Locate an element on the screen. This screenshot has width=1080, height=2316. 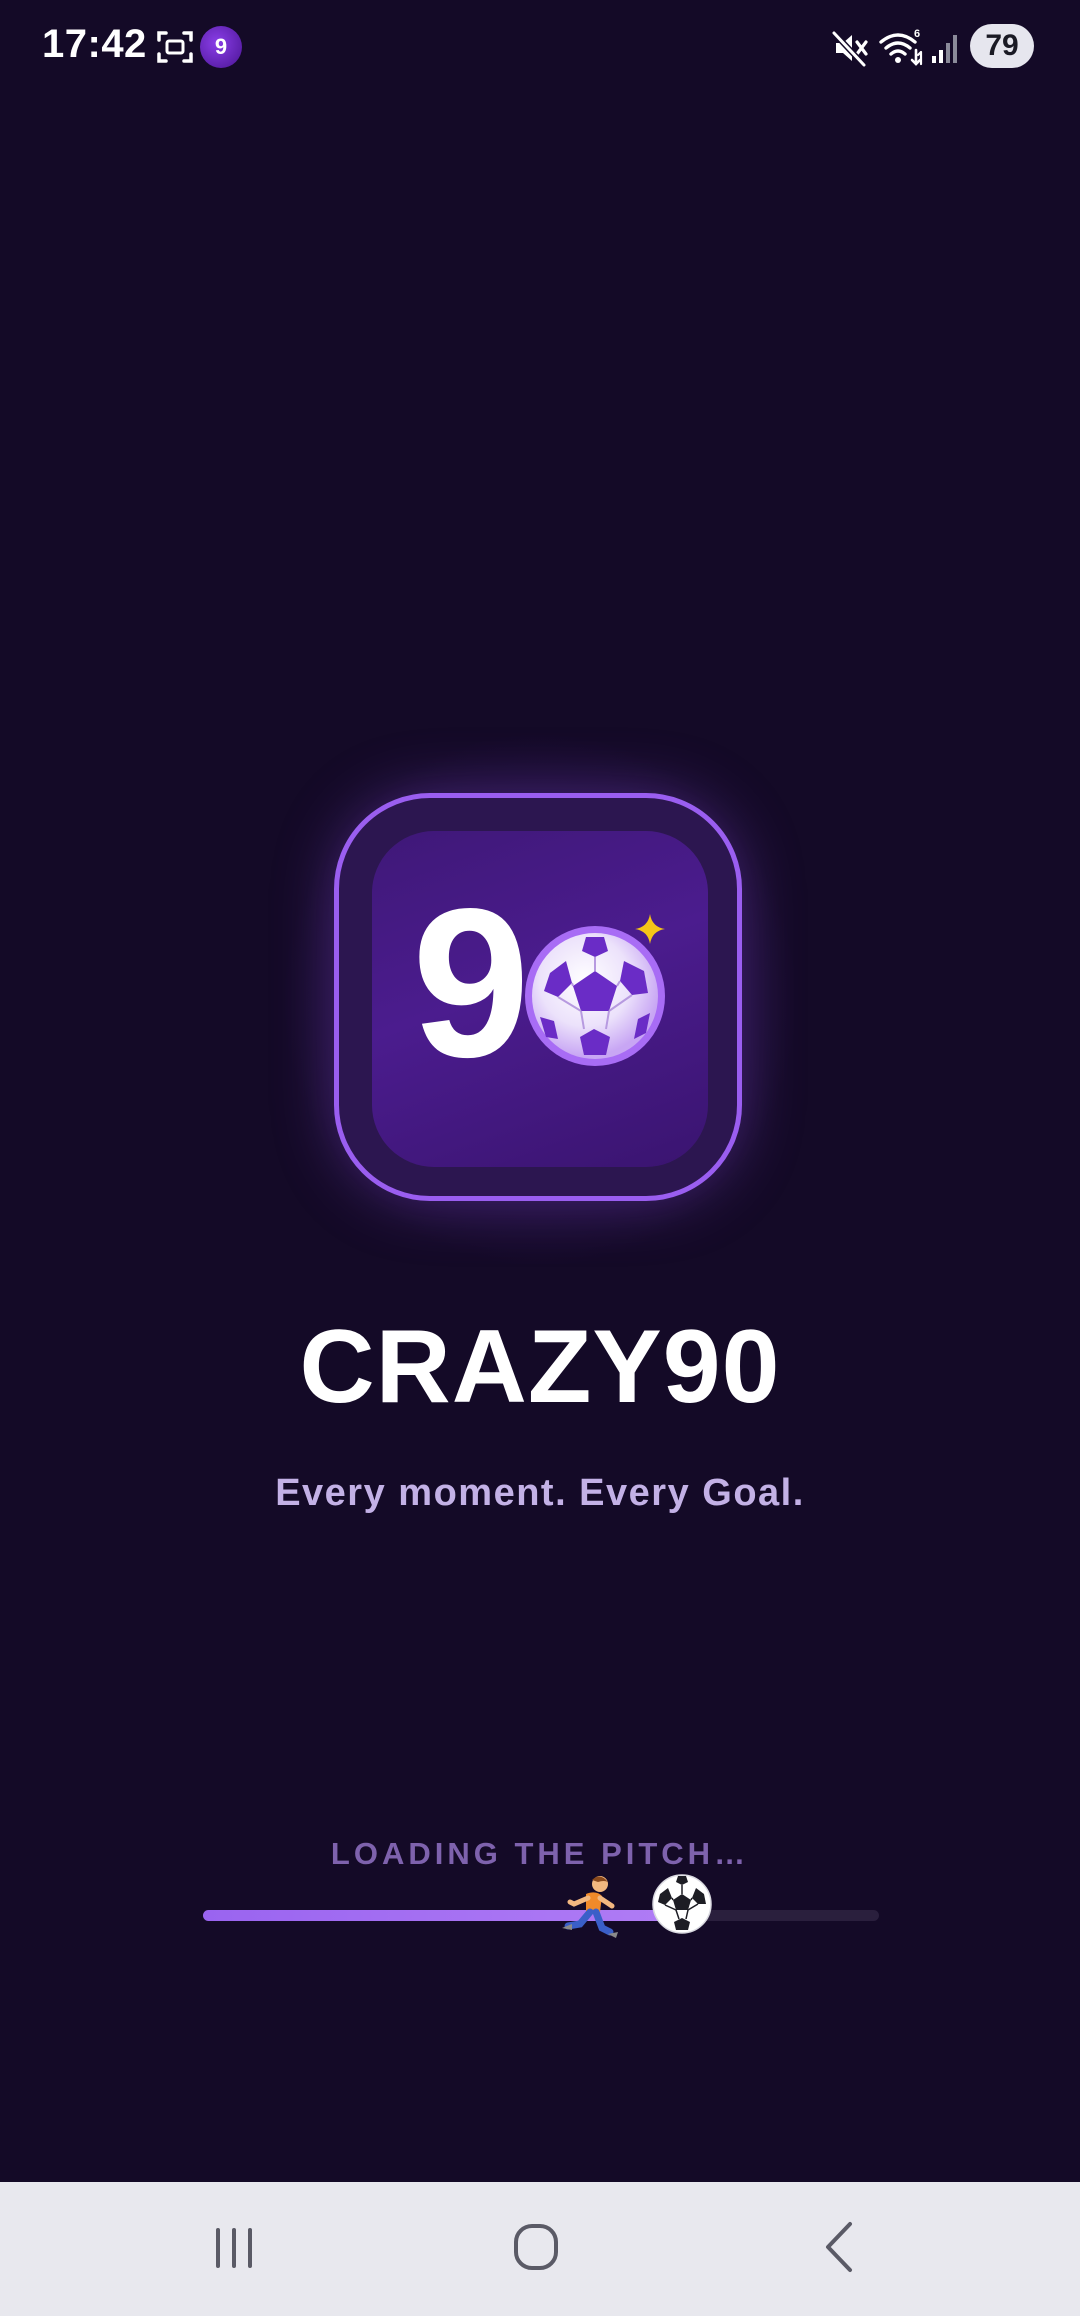
status-bar: 17:42 9 6 79 is located at coordinates (540, 48).